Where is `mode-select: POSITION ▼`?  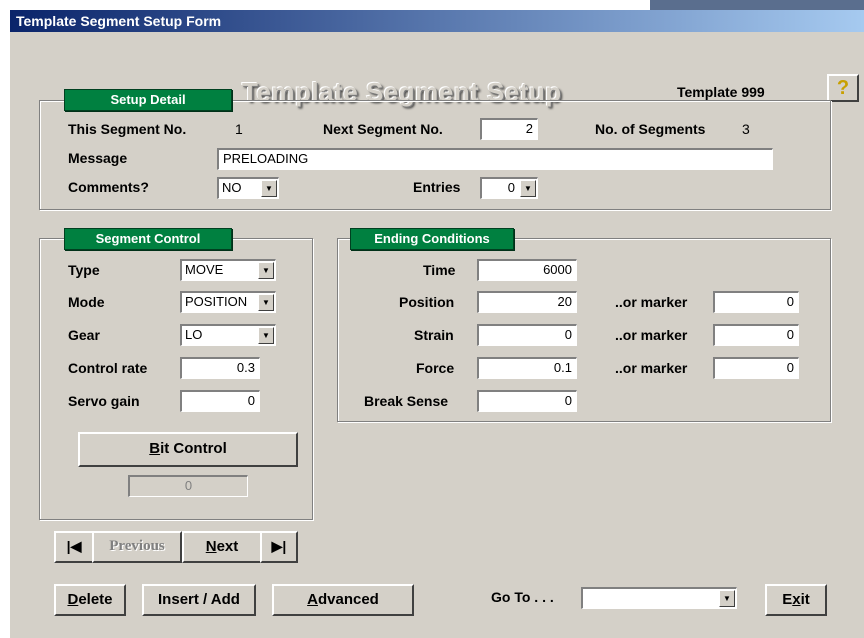 mode-select: POSITION ▼ is located at coordinates (228, 302).